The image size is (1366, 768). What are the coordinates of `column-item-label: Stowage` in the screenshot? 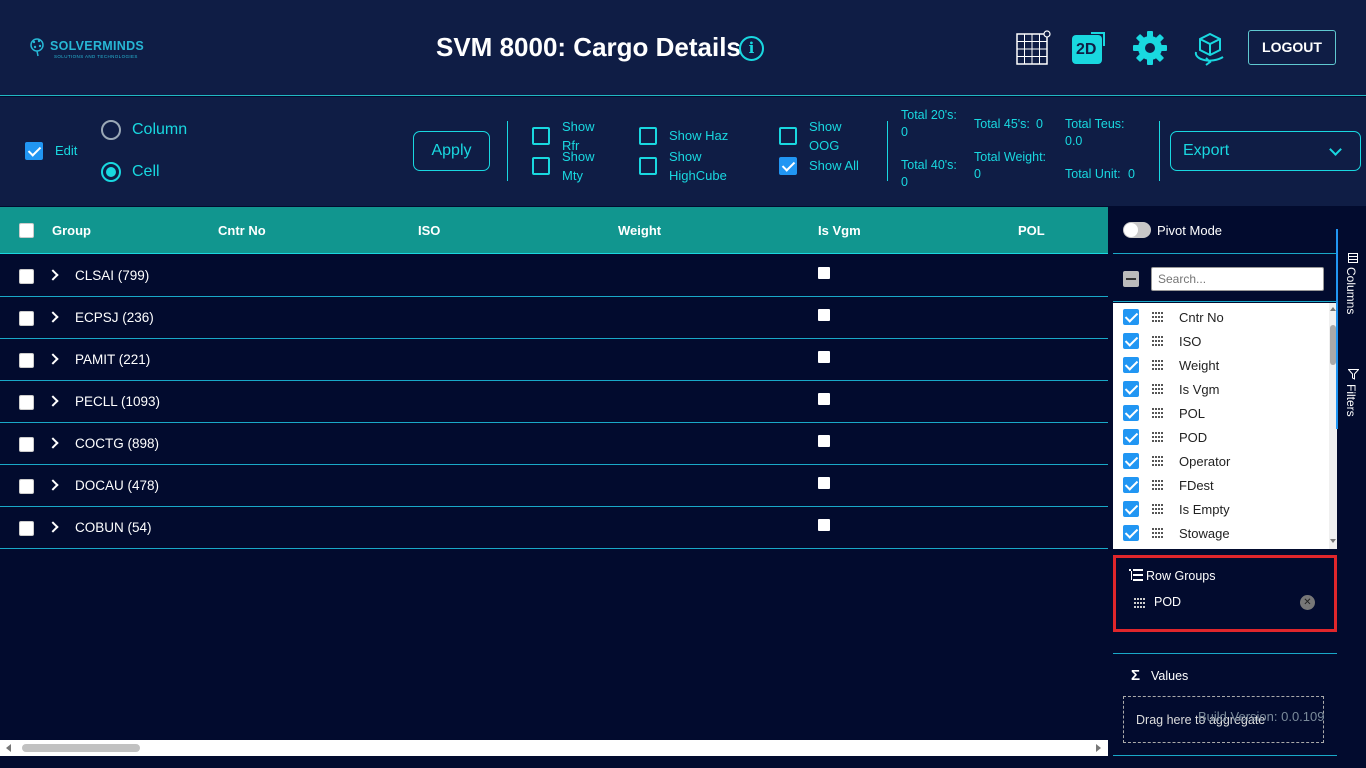 It's located at (1204, 533).